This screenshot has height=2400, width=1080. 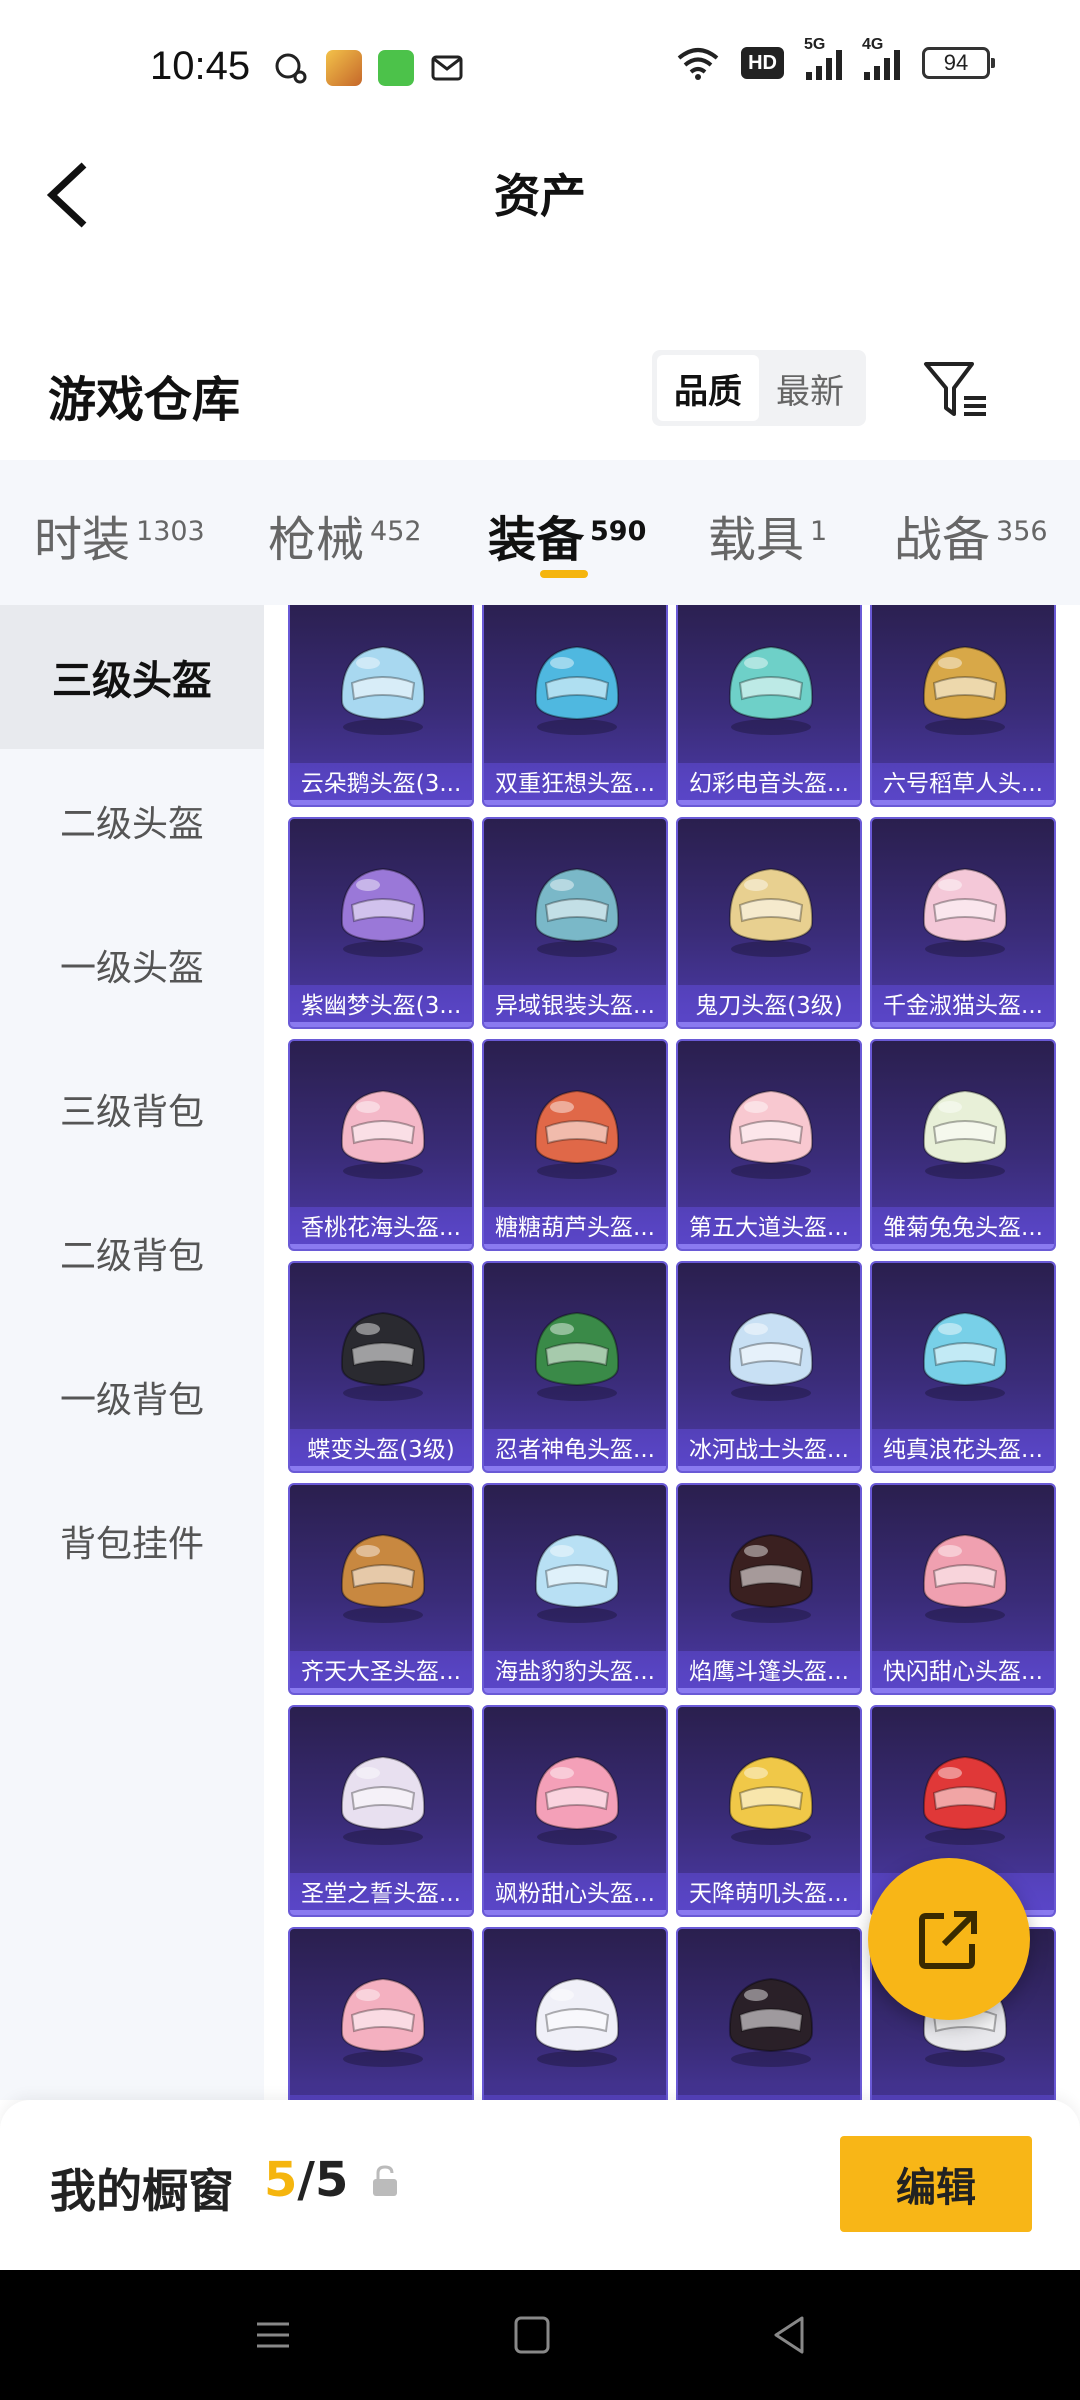 I want to click on sidebar-item-level1-helmet: 一级头盔, so click(x=132, y=965).